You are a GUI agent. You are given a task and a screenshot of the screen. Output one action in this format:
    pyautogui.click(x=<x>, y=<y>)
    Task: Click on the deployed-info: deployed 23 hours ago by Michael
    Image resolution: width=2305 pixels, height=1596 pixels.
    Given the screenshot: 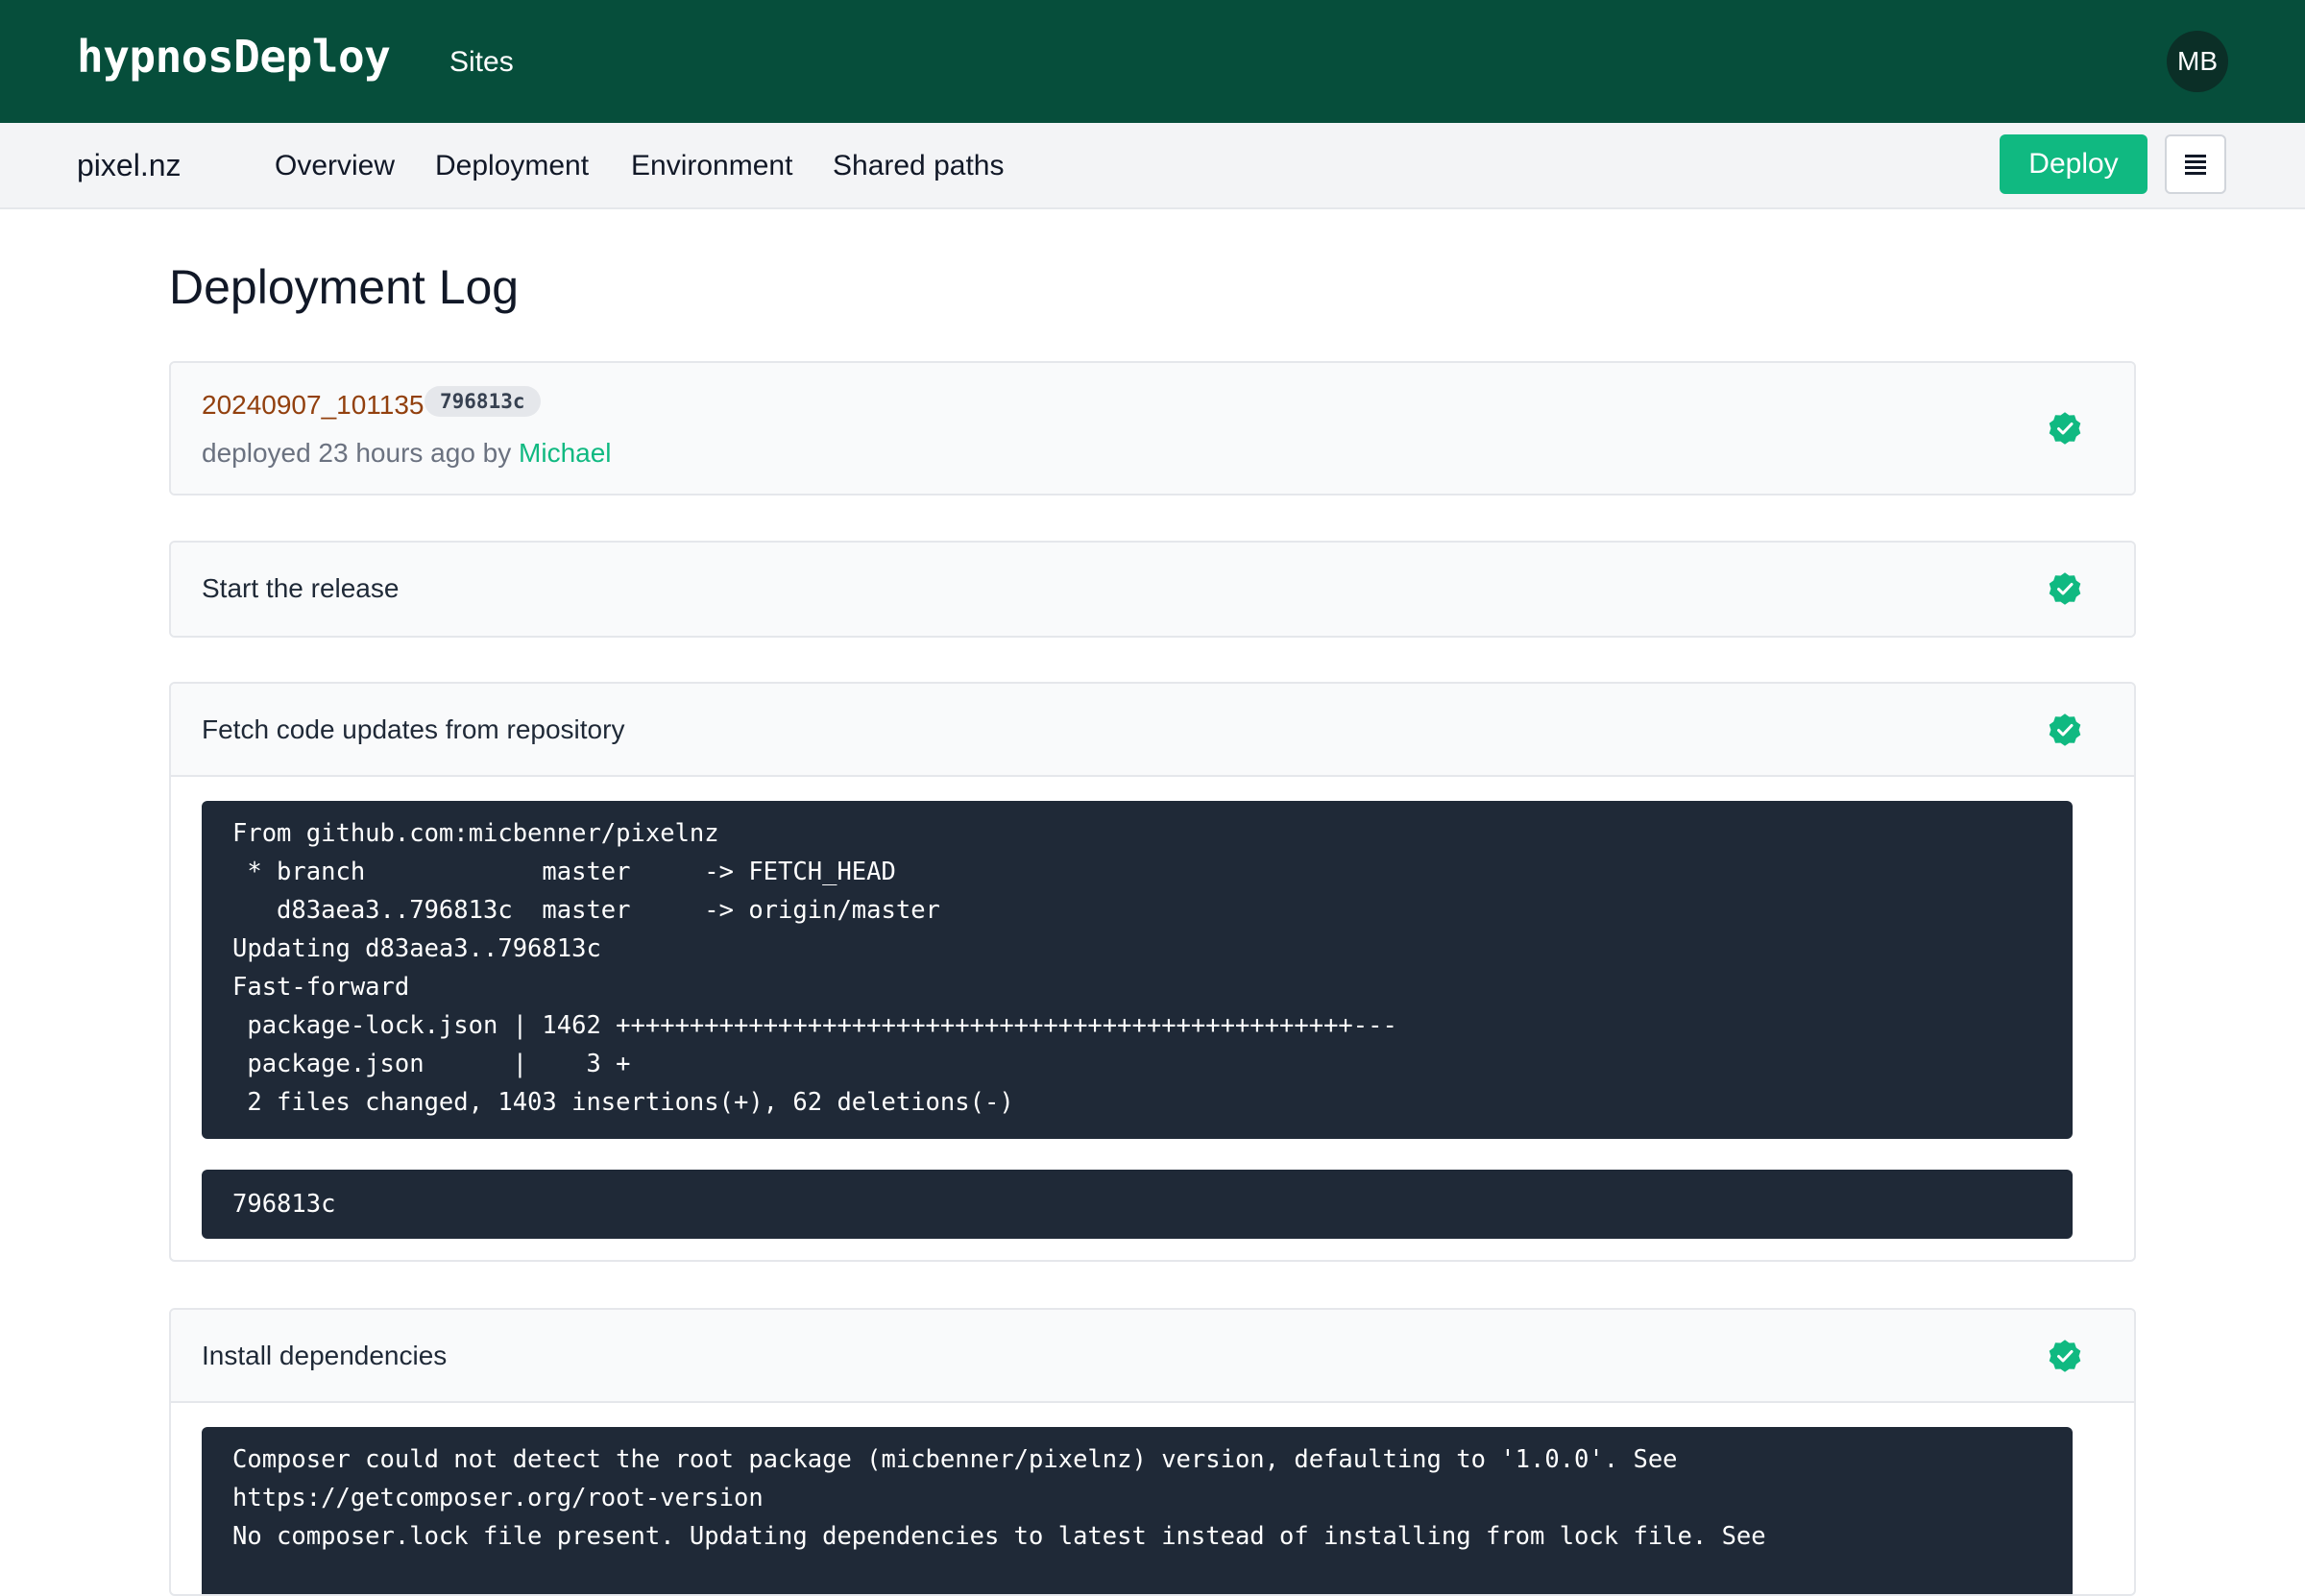 What is the action you would take?
    pyautogui.click(x=407, y=453)
    